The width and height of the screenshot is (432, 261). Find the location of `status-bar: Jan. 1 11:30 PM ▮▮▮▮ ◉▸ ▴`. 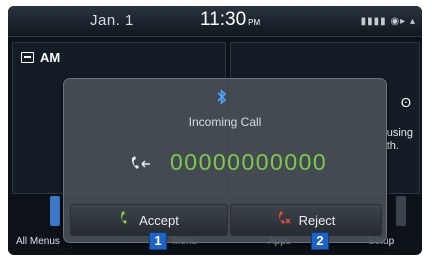

status-bar: Jan. 1 11:30 PM ▮▮▮▮ ◉▸ ▴ is located at coordinates (215, 21).